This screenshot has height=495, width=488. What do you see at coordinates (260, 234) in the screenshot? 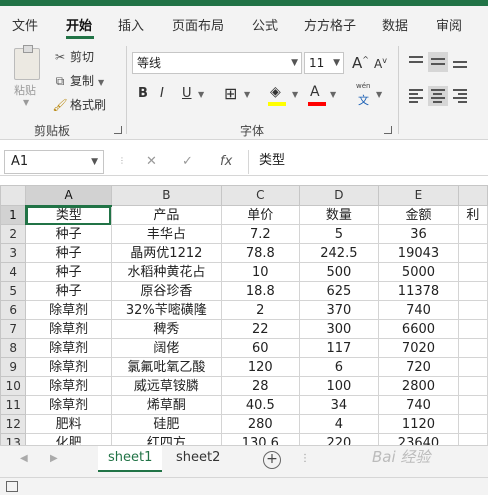
I see `cell: 7.2` at bounding box center [260, 234].